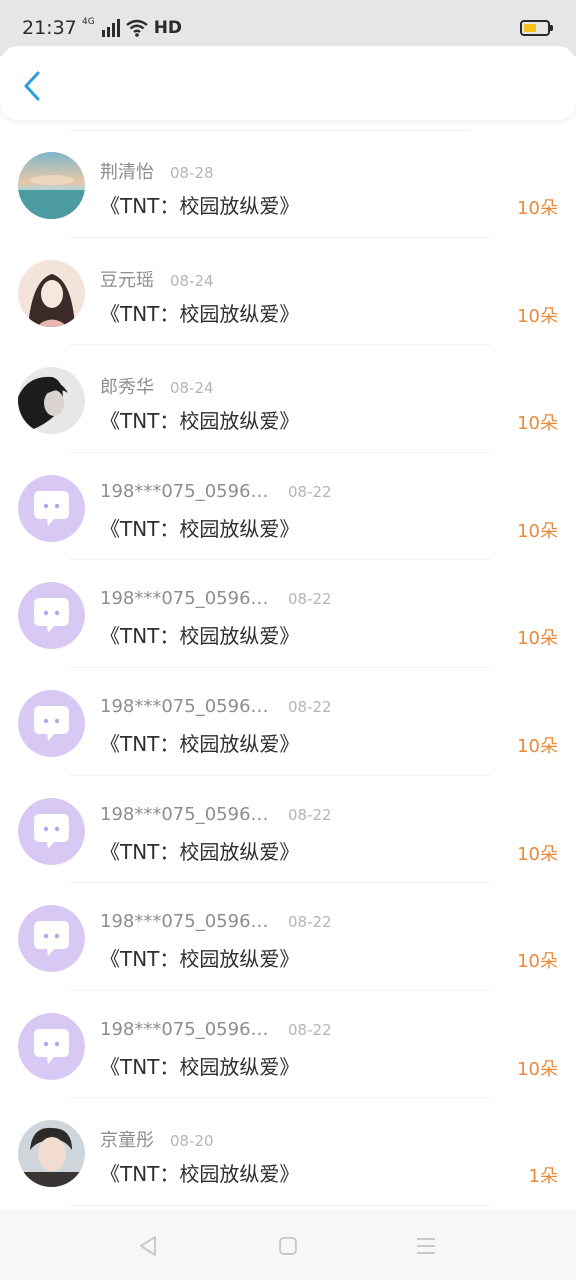 Image resolution: width=576 pixels, height=1280 pixels. I want to click on back-button, so click(32, 86).